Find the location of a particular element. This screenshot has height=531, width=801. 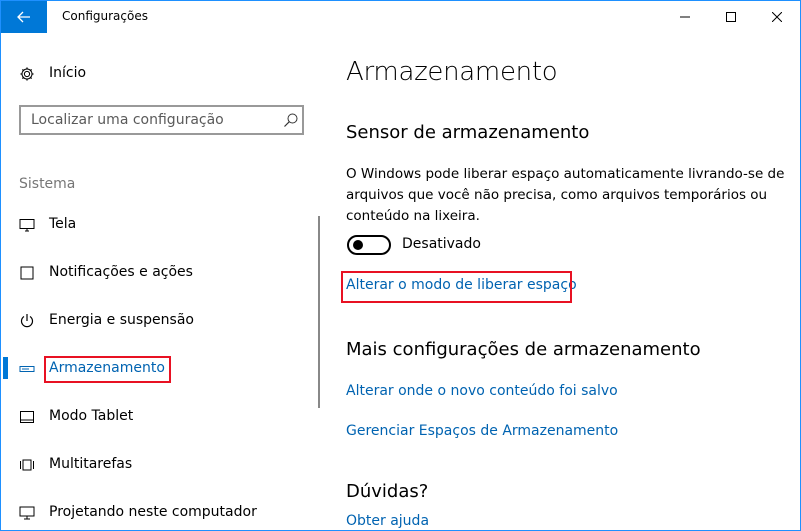

page-title: Armazenamento is located at coordinates (452, 72).